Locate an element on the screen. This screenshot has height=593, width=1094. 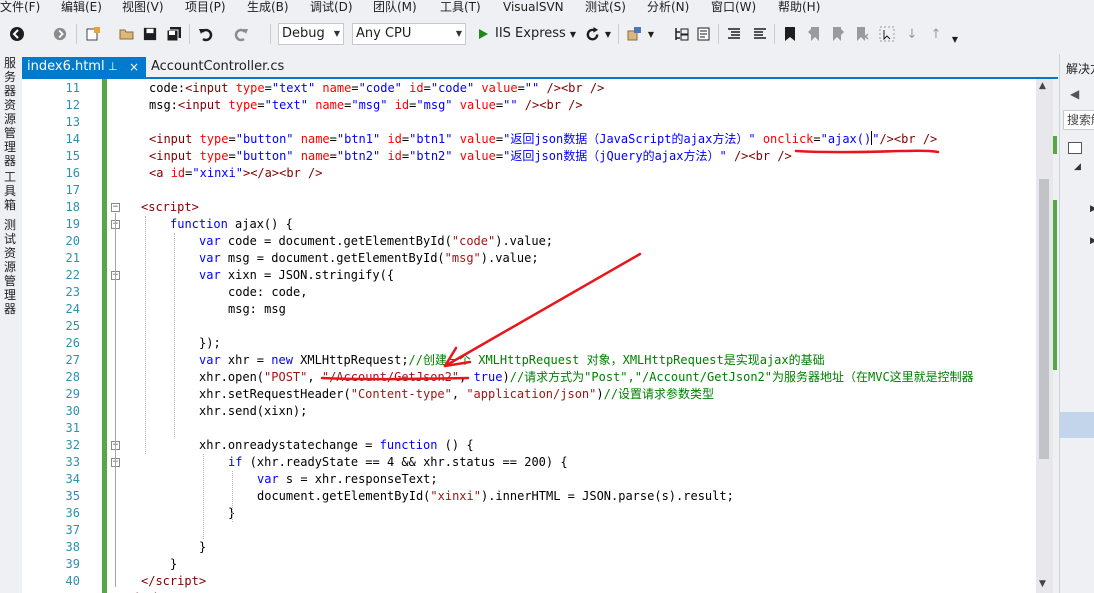
left-tool-panel: 服务器资源管理器 工具箱 测试资源管理器 is located at coordinates (10, 323).